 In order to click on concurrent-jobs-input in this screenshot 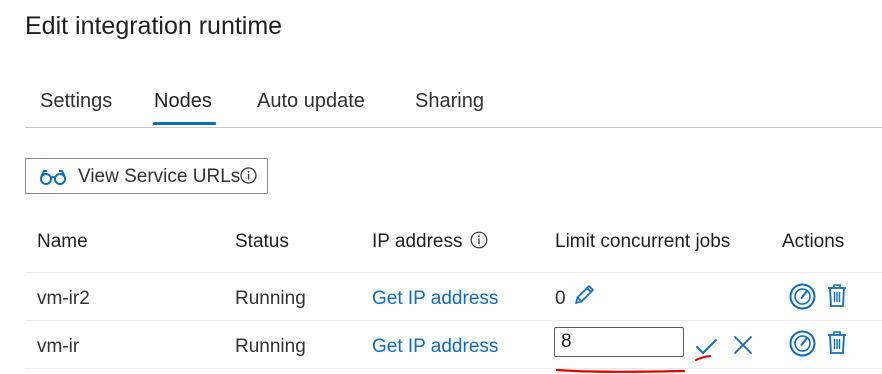, I will do `click(619, 342)`.